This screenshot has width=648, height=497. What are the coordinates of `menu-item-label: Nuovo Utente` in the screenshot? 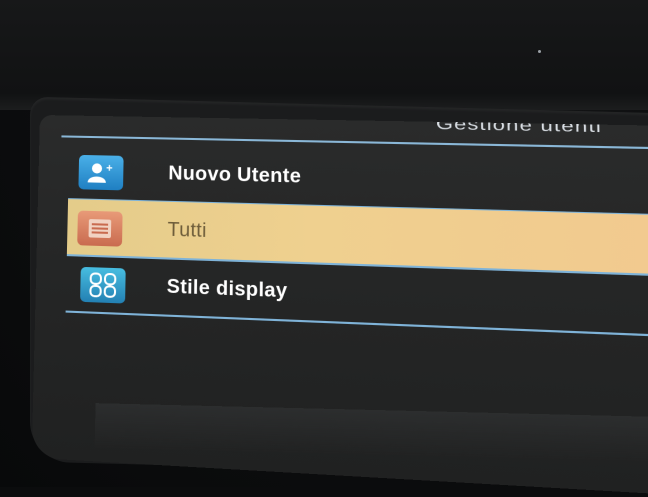 It's located at (235, 175).